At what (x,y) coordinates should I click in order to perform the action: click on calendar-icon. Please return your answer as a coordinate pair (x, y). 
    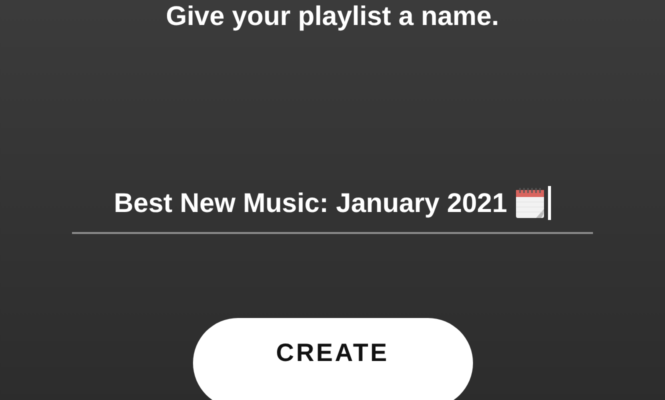
    Looking at the image, I should click on (530, 203).